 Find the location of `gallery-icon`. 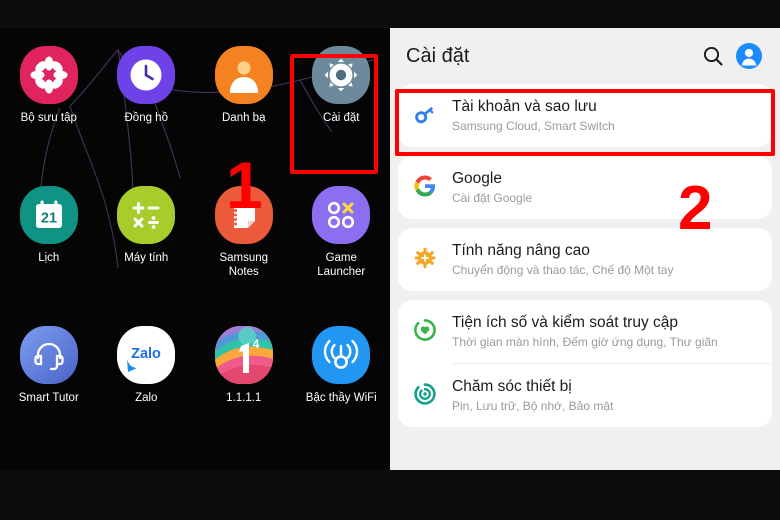

gallery-icon is located at coordinates (48, 75).